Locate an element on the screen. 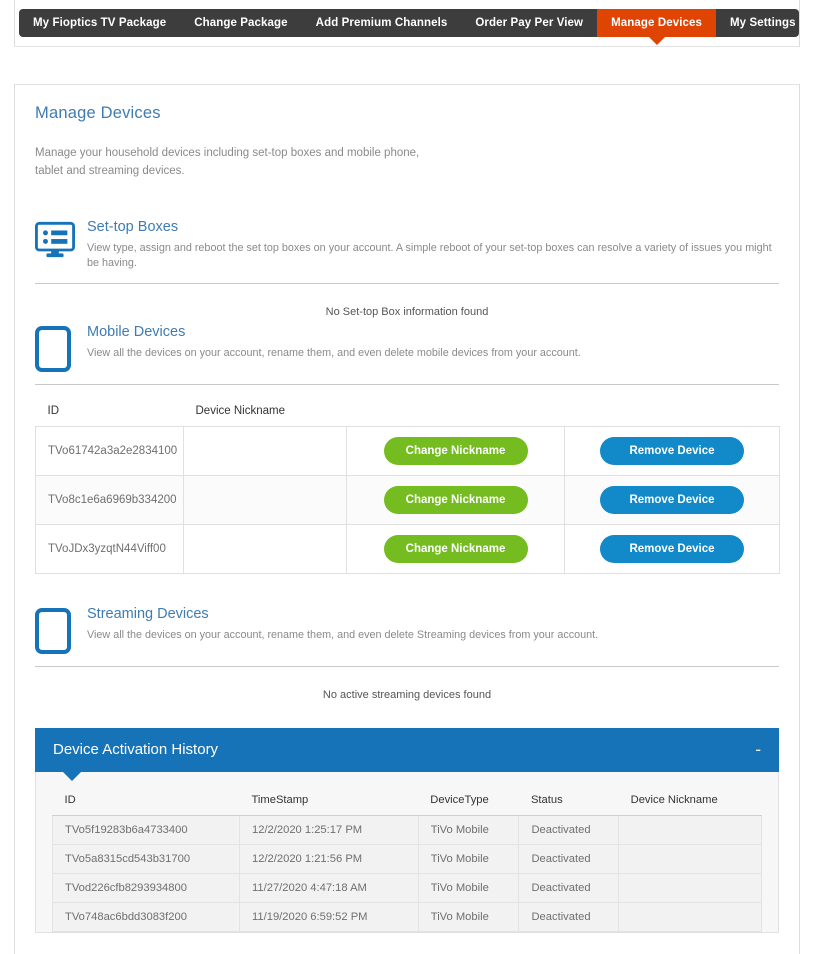 Image resolution: width=814 pixels, height=954 pixels. nav-item-label: Order Pay Per View is located at coordinates (529, 23).